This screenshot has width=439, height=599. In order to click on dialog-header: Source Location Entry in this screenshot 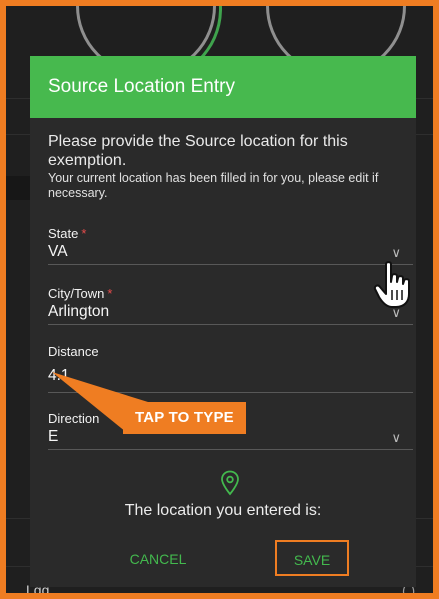, I will do `click(223, 87)`.